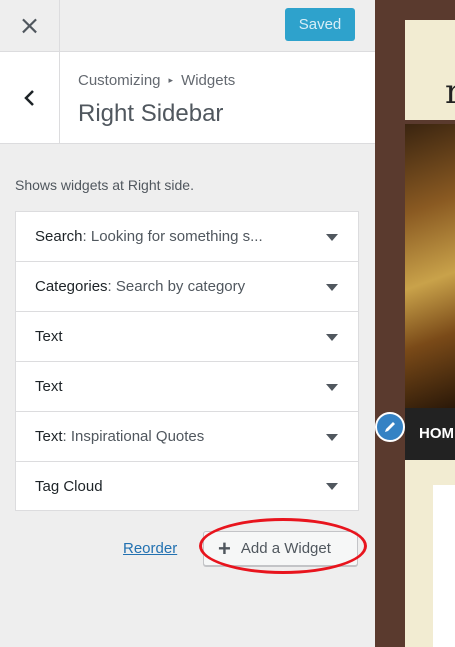 The height and width of the screenshot is (647, 455). I want to click on pencil-icon, so click(390, 427).